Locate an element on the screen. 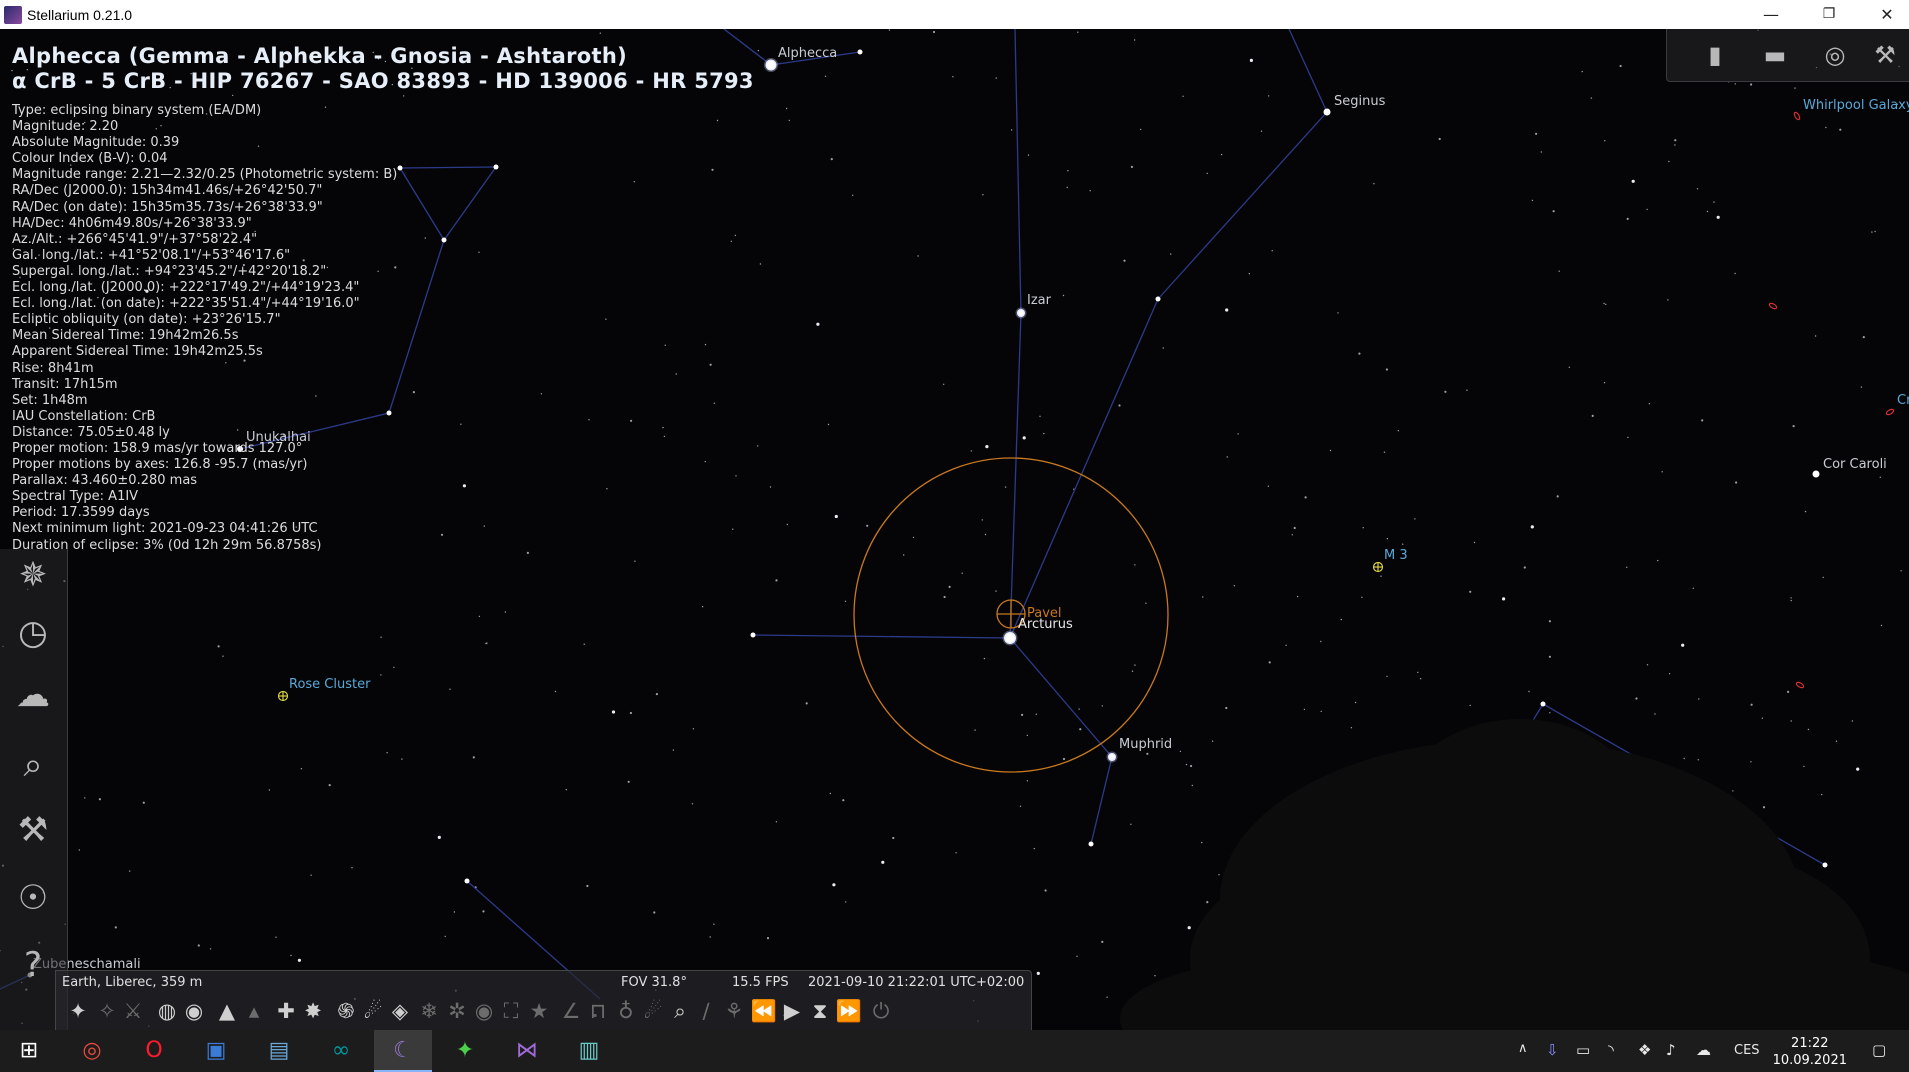 This screenshot has width=1909, height=1072. meteor-showers-button: ❄ is located at coordinates (429, 1011).